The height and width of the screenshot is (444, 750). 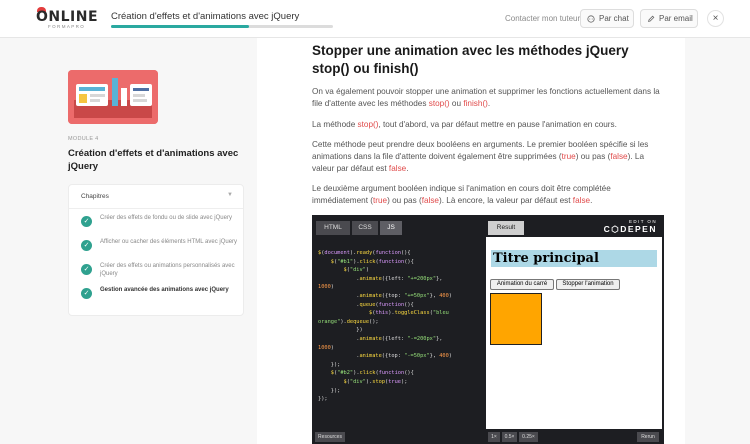 I want to click on text: ). Là encore, la valeur par défaut est, so click(x=505, y=200).